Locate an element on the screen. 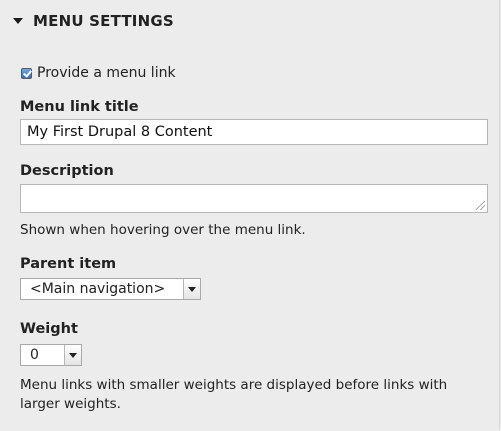 The image size is (501, 431). weight-selected-value: 0 is located at coordinates (34, 355).